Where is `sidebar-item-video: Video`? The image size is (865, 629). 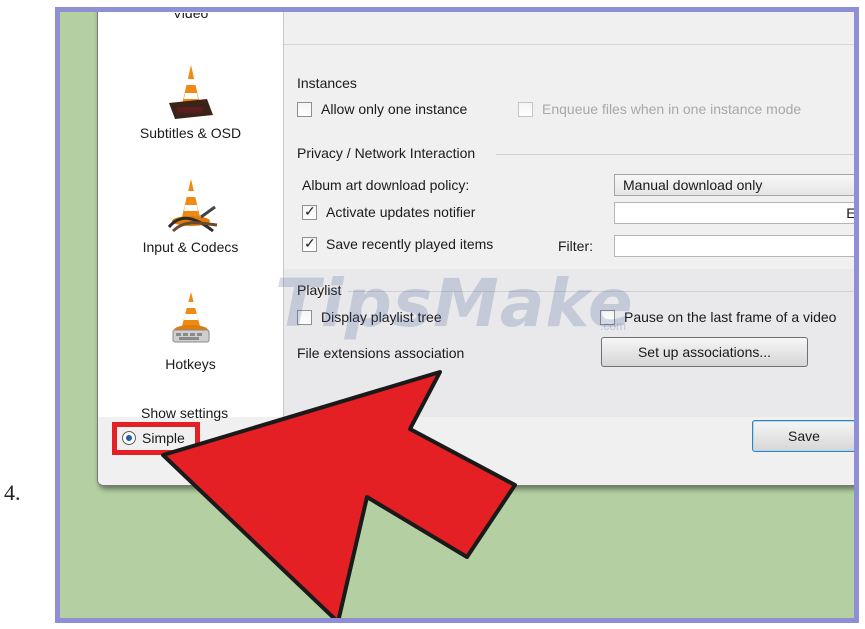 sidebar-item-video: Video is located at coordinates (190, 20).